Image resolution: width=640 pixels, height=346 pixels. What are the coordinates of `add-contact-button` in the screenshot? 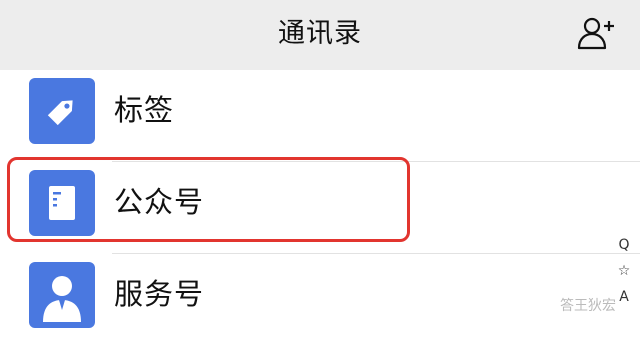 It's located at (596, 34).